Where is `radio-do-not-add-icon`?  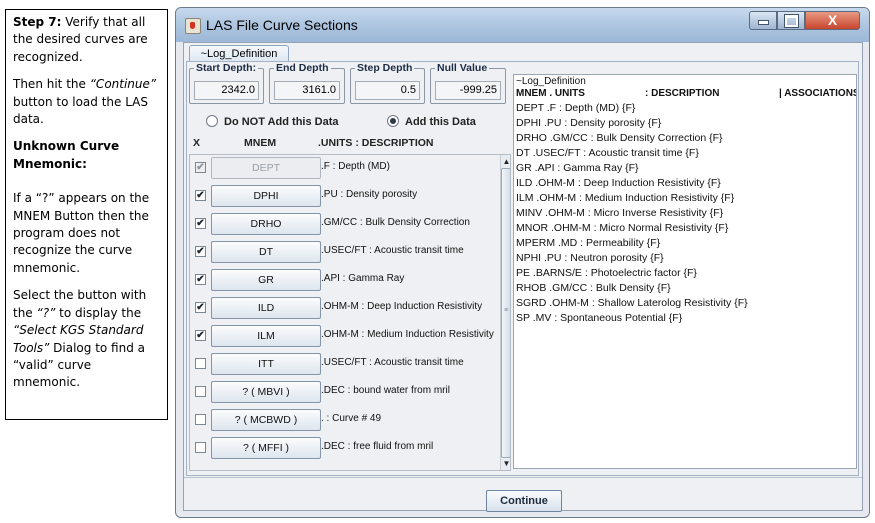
radio-do-not-add-icon is located at coordinates (212, 121).